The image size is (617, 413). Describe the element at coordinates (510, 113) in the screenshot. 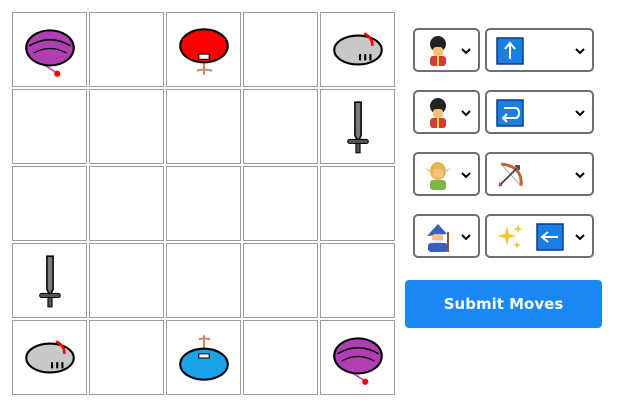

I see `return-arrow-icon` at that location.